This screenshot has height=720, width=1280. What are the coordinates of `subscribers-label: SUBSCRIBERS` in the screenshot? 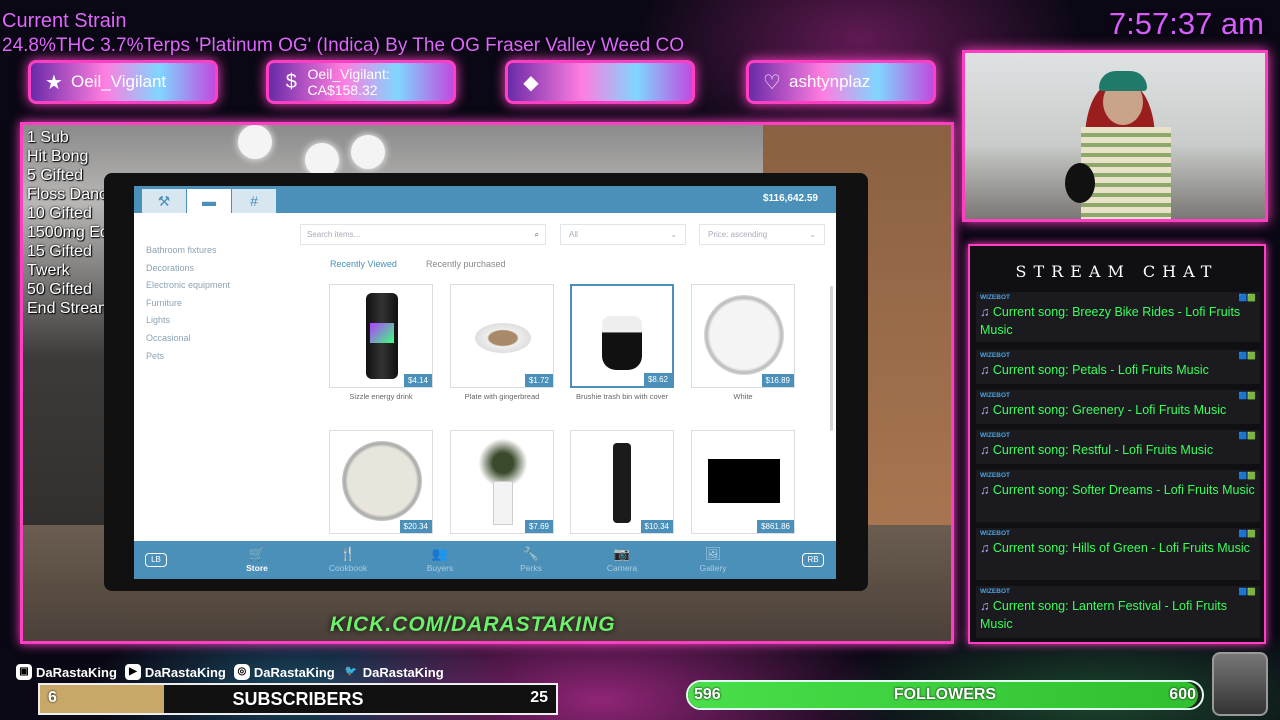 It's located at (298, 699).